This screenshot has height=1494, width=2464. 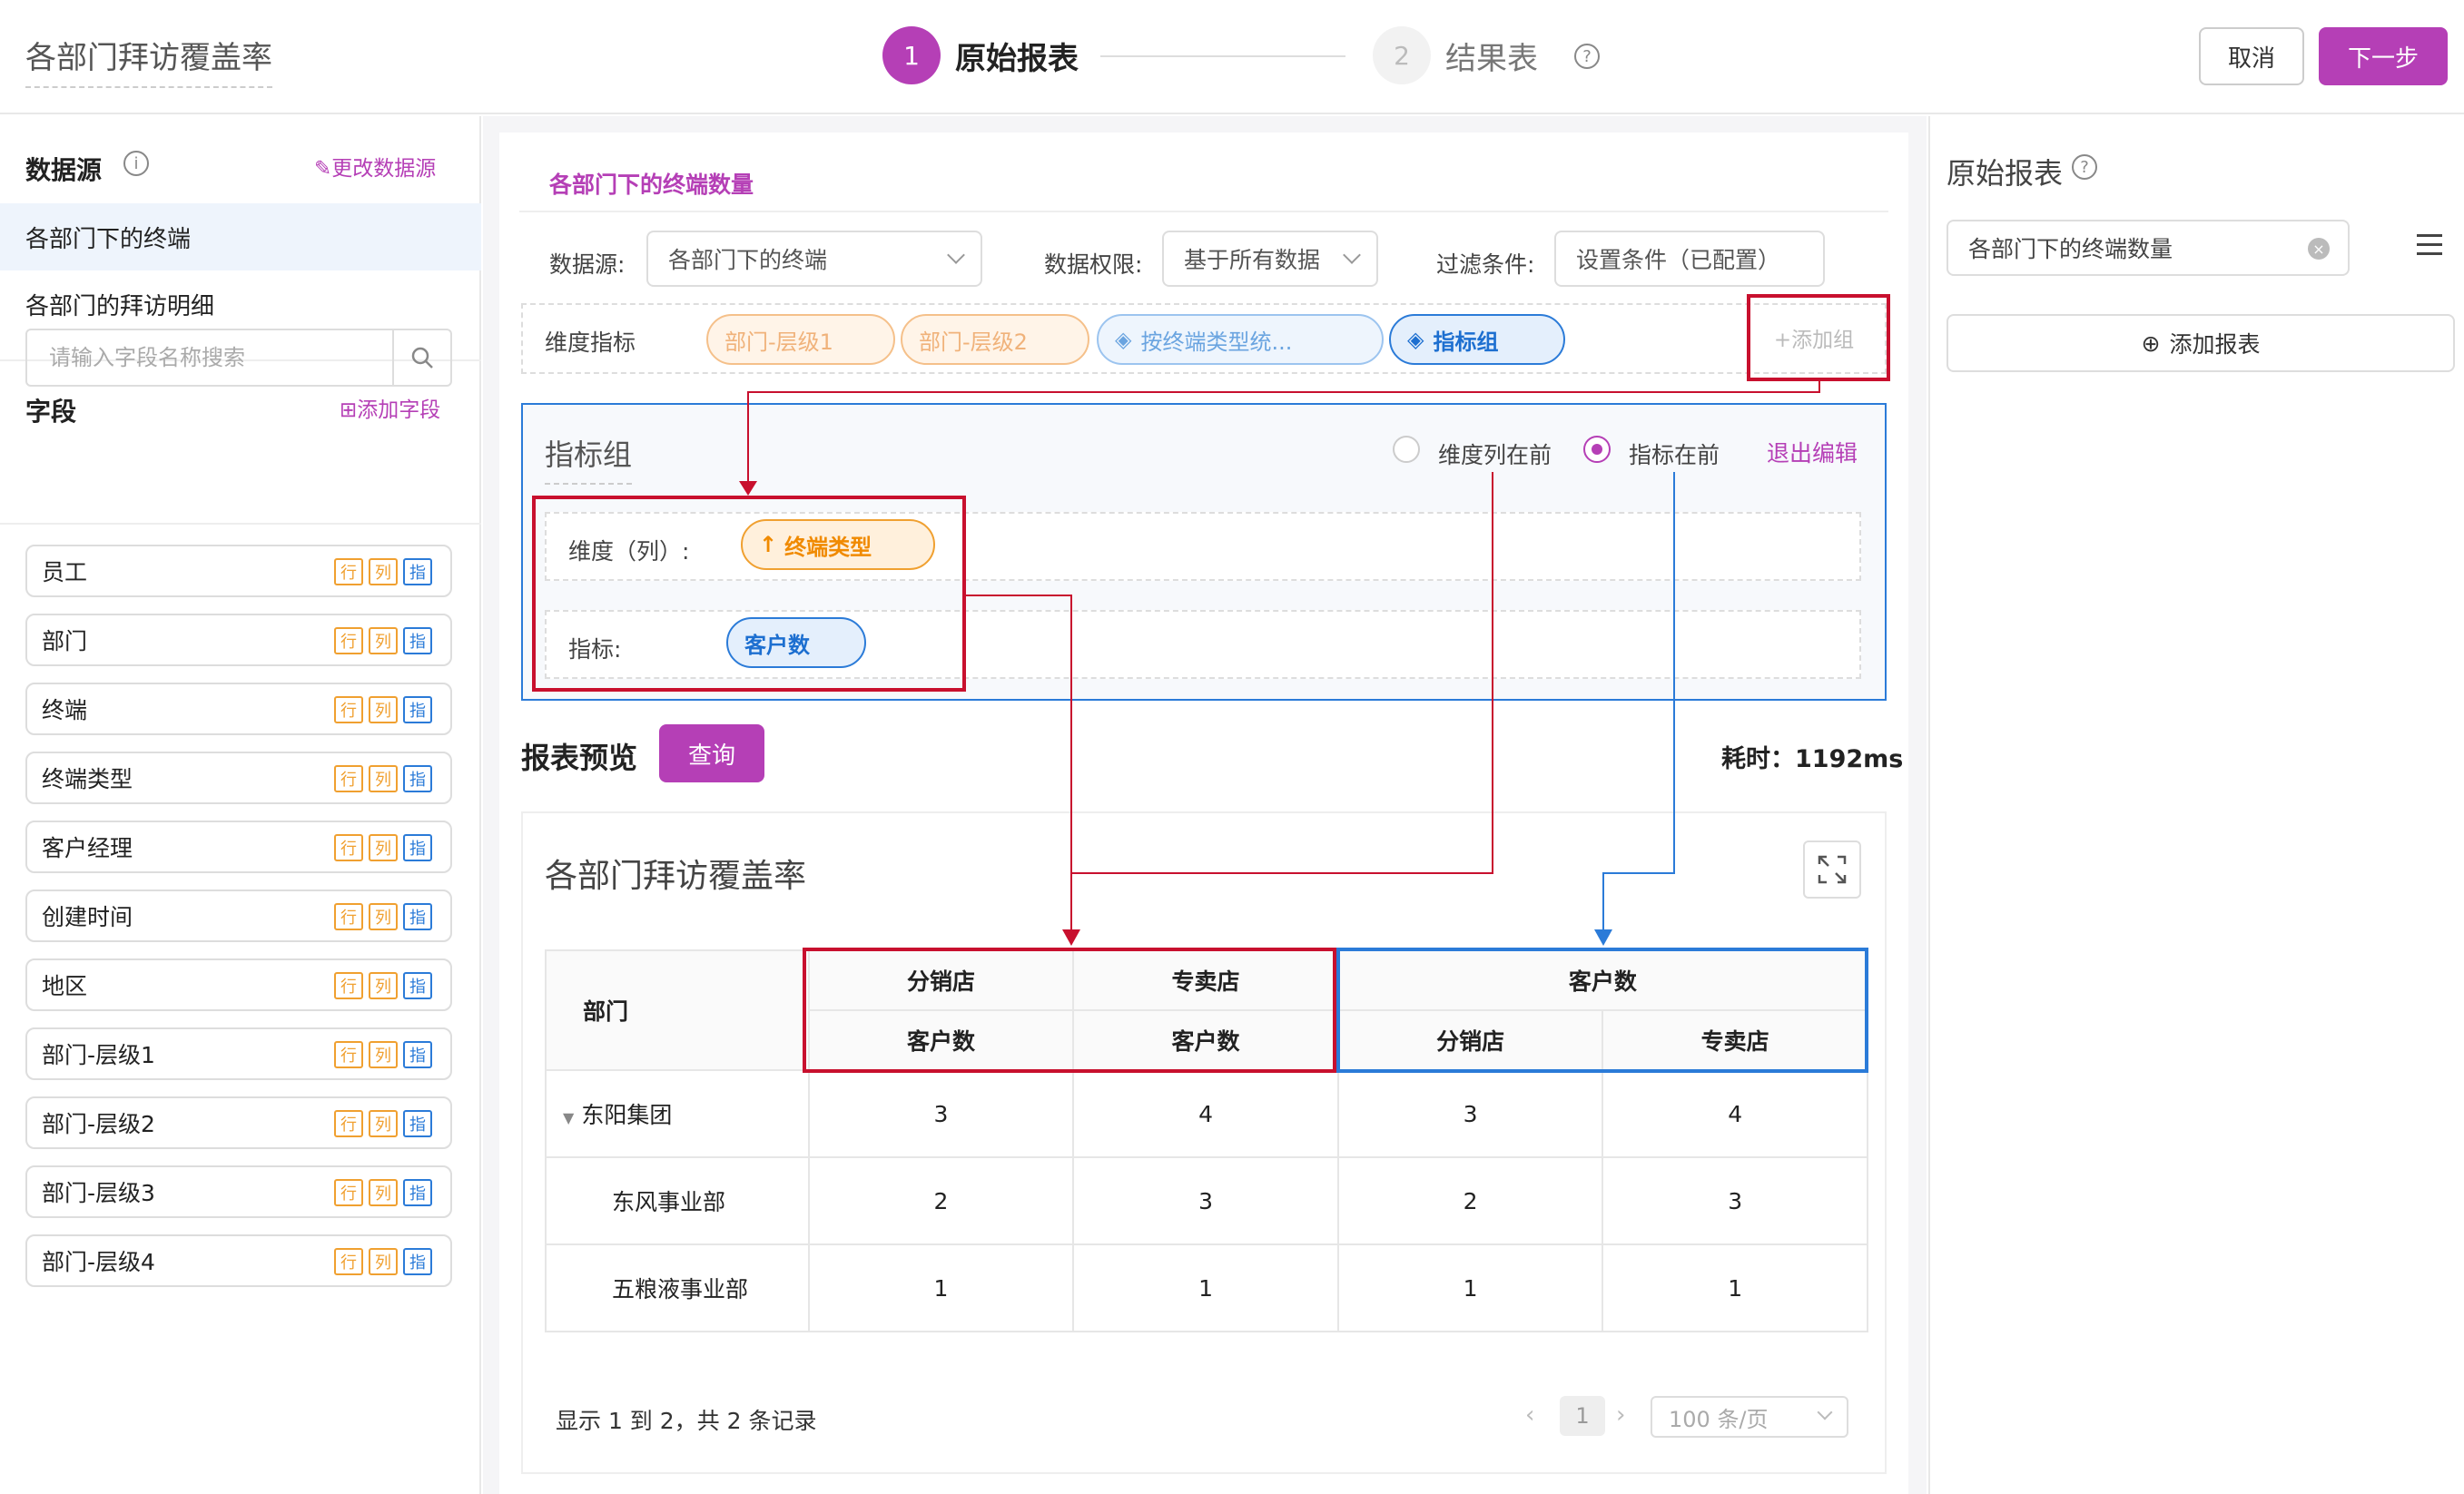 I want to click on query-button: 查询, so click(x=711, y=753).